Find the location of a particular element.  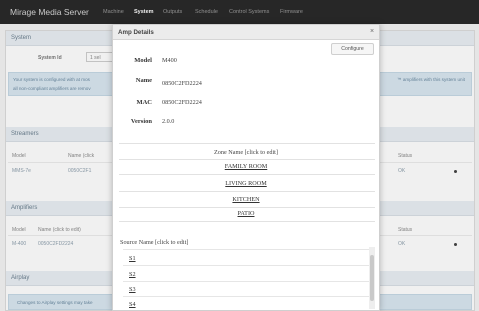

detail-version-value: 2.0.0 is located at coordinates (168, 121).